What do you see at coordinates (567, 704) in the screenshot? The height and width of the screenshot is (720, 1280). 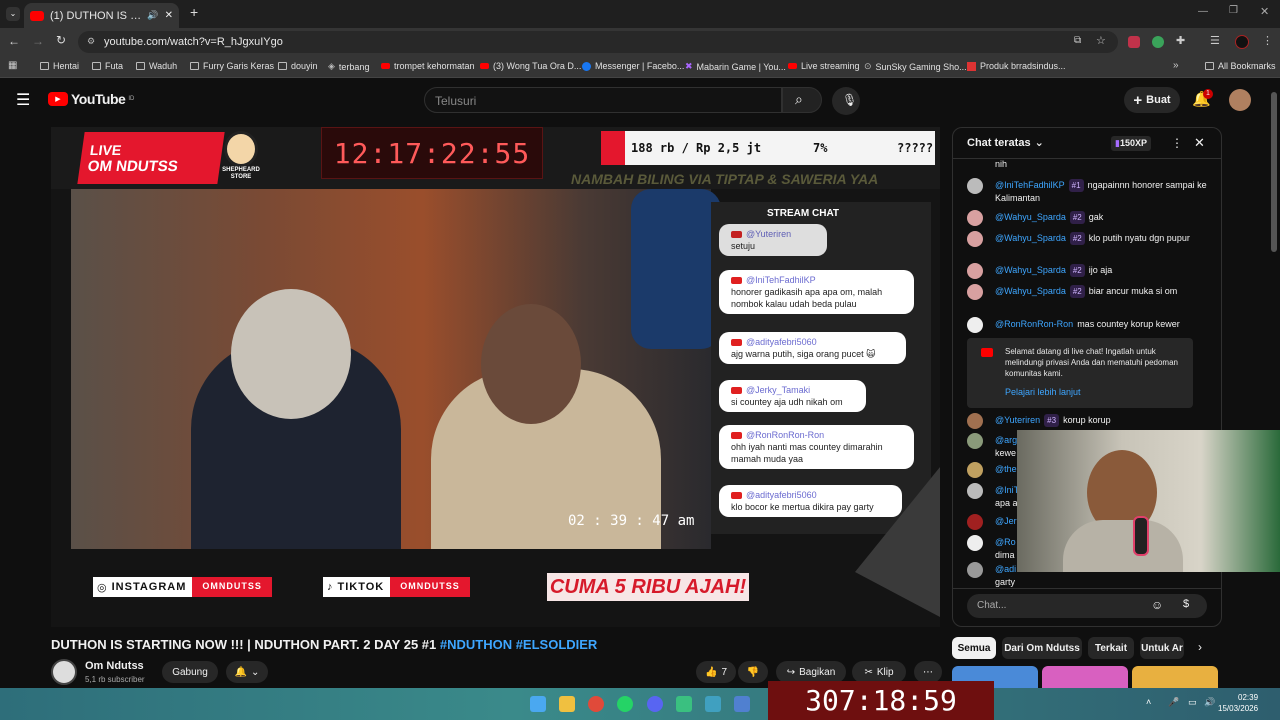 I see `file-explorer-icon` at bounding box center [567, 704].